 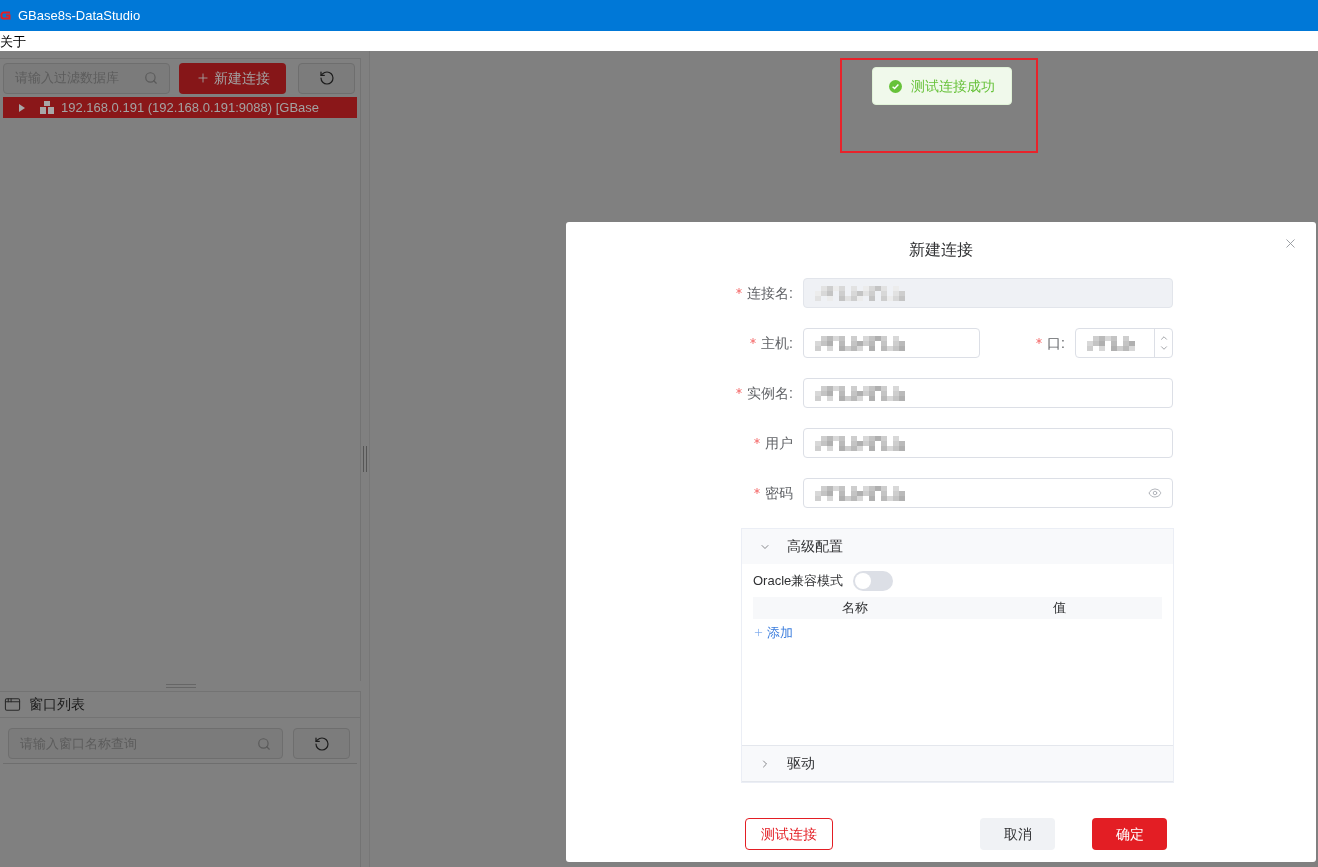 What do you see at coordinates (232, 78) in the screenshot?
I see `new-connection-button: 新建连接` at bounding box center [232, 78].